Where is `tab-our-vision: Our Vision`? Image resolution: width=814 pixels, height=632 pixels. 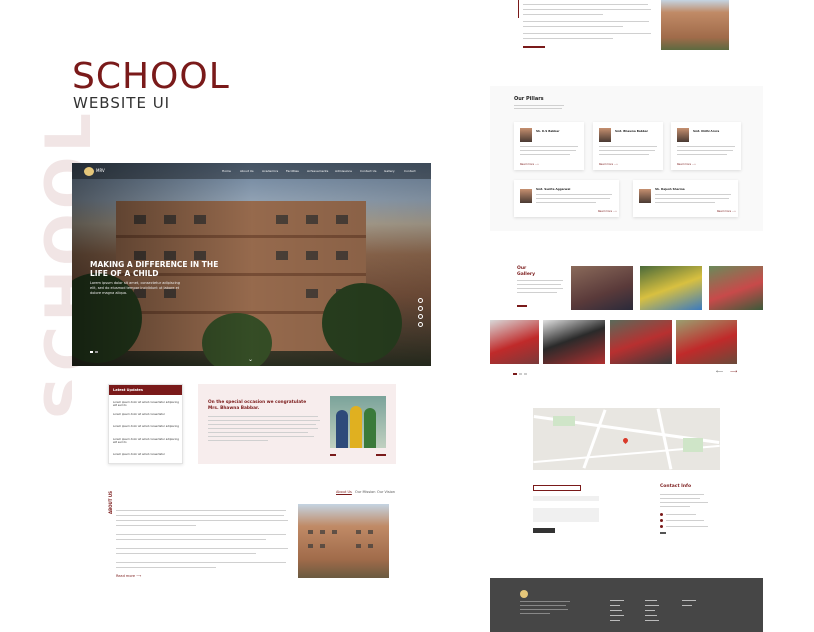
tab-our-vision: Our Vision is located at coordinates (386, 492).